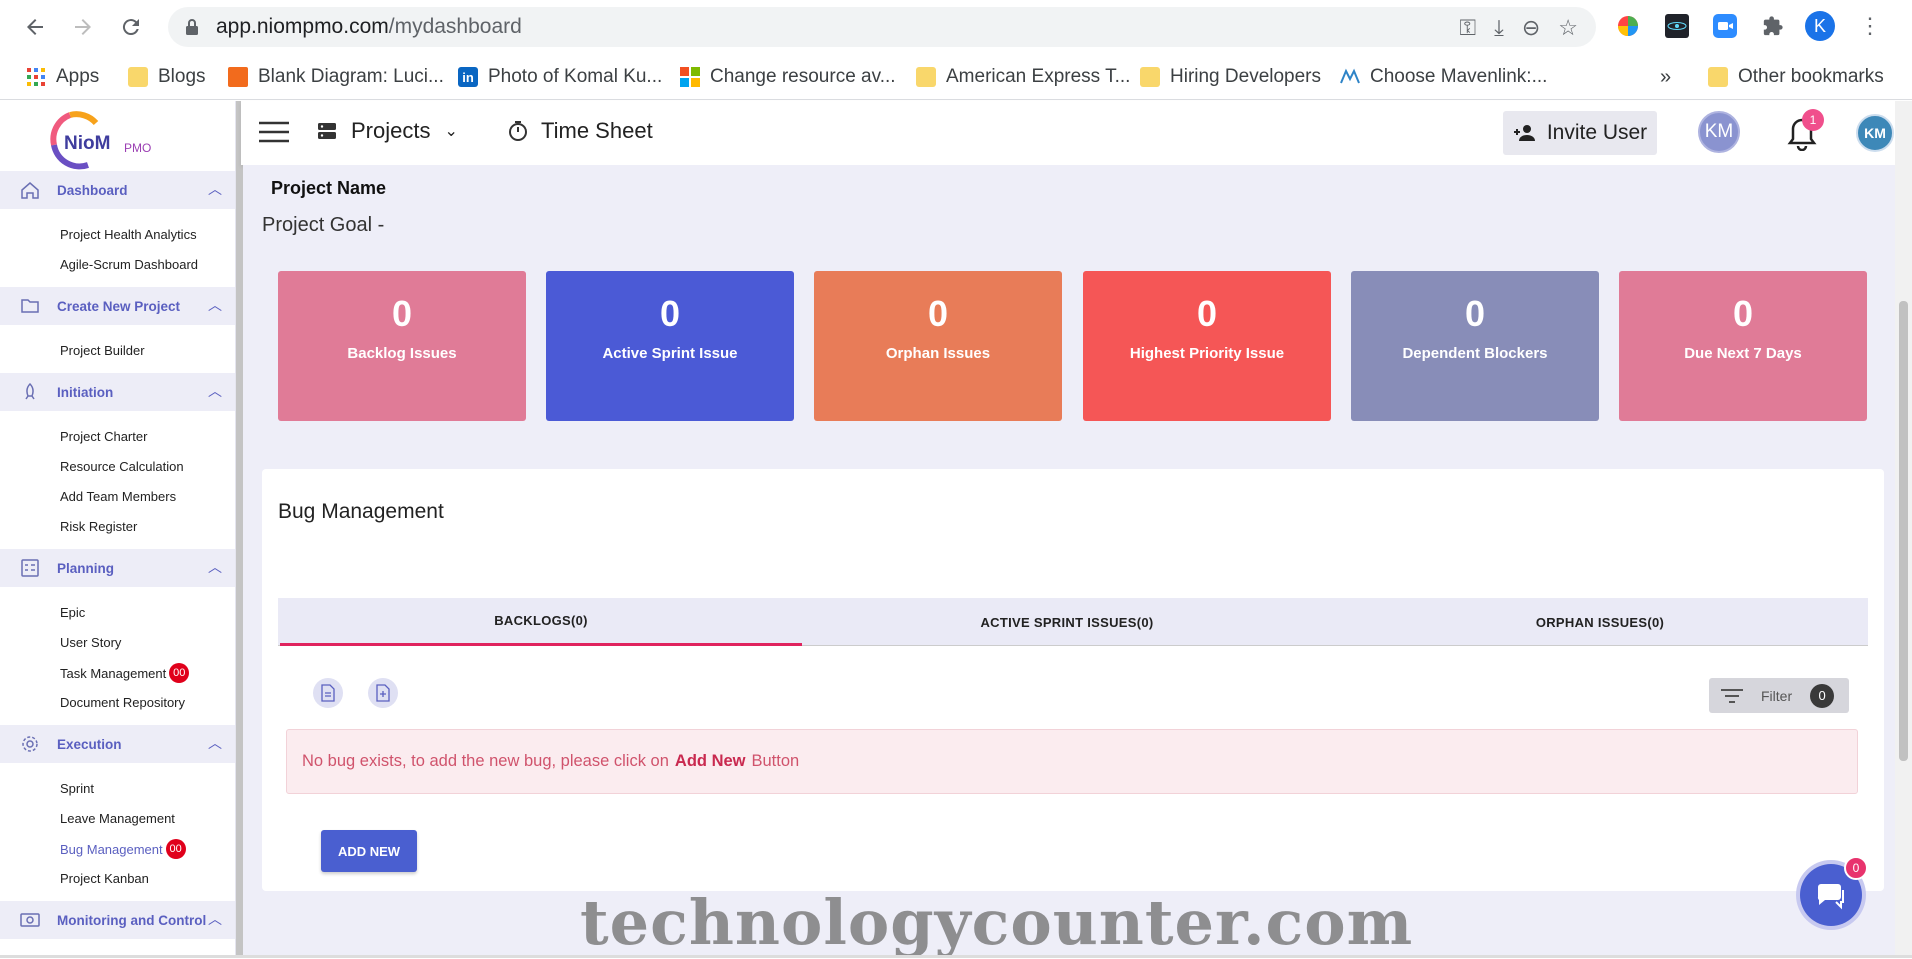  What do you see at coordinates (72, 612) in the screenshot?
I see `sidebar-item-epic: Epic` at bounding box center [72, 612].